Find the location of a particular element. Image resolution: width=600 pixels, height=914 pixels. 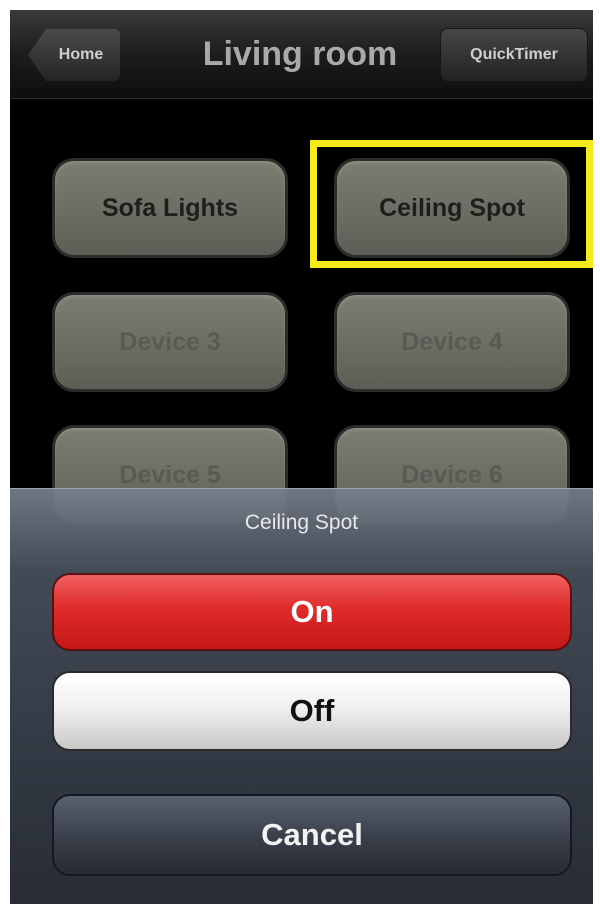

page-title: Living room is located at coordinates (300, 54).